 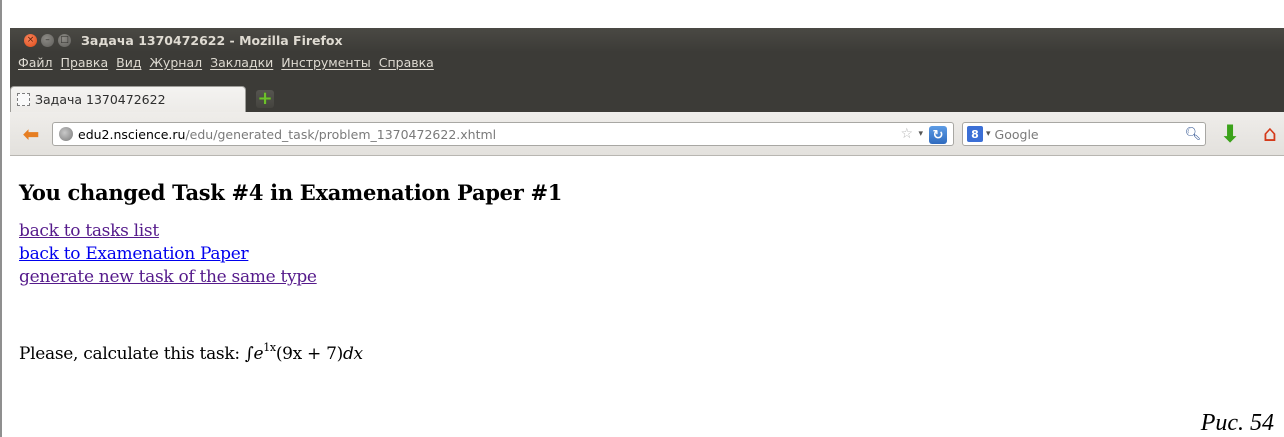 What do you see at coordinates (309, 354) in the screenshot?
I see `formula-body: (9x + 7)` at bounding box center [309, 354].